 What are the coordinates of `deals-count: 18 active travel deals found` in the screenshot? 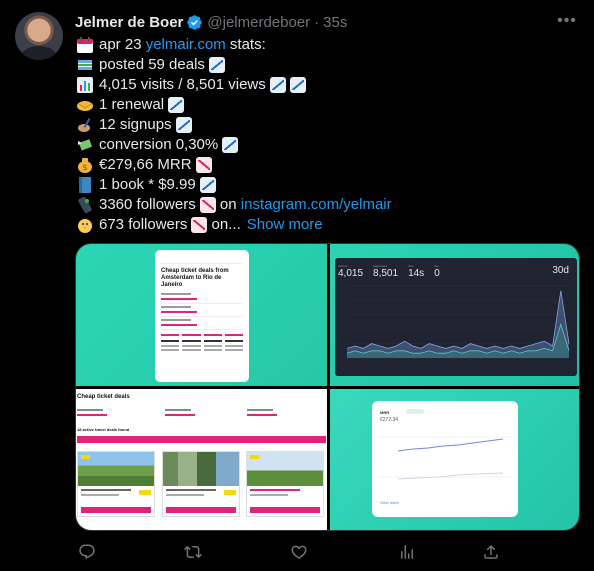 It's located at (103, 429).